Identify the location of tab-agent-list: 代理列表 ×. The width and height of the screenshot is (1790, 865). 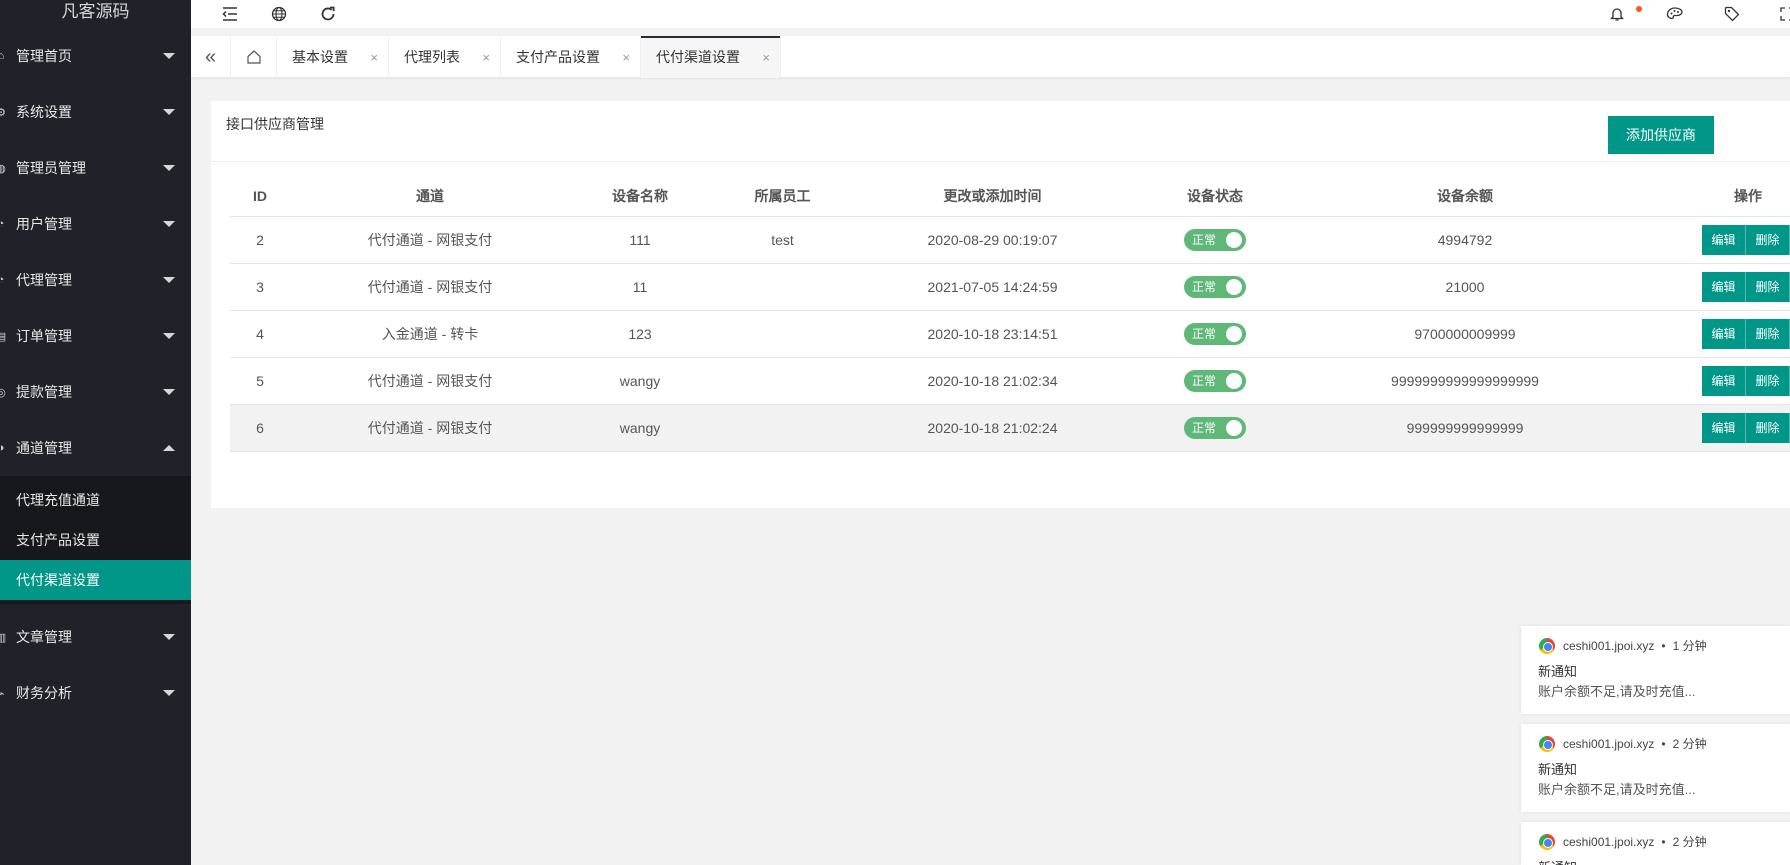
(445, 57).